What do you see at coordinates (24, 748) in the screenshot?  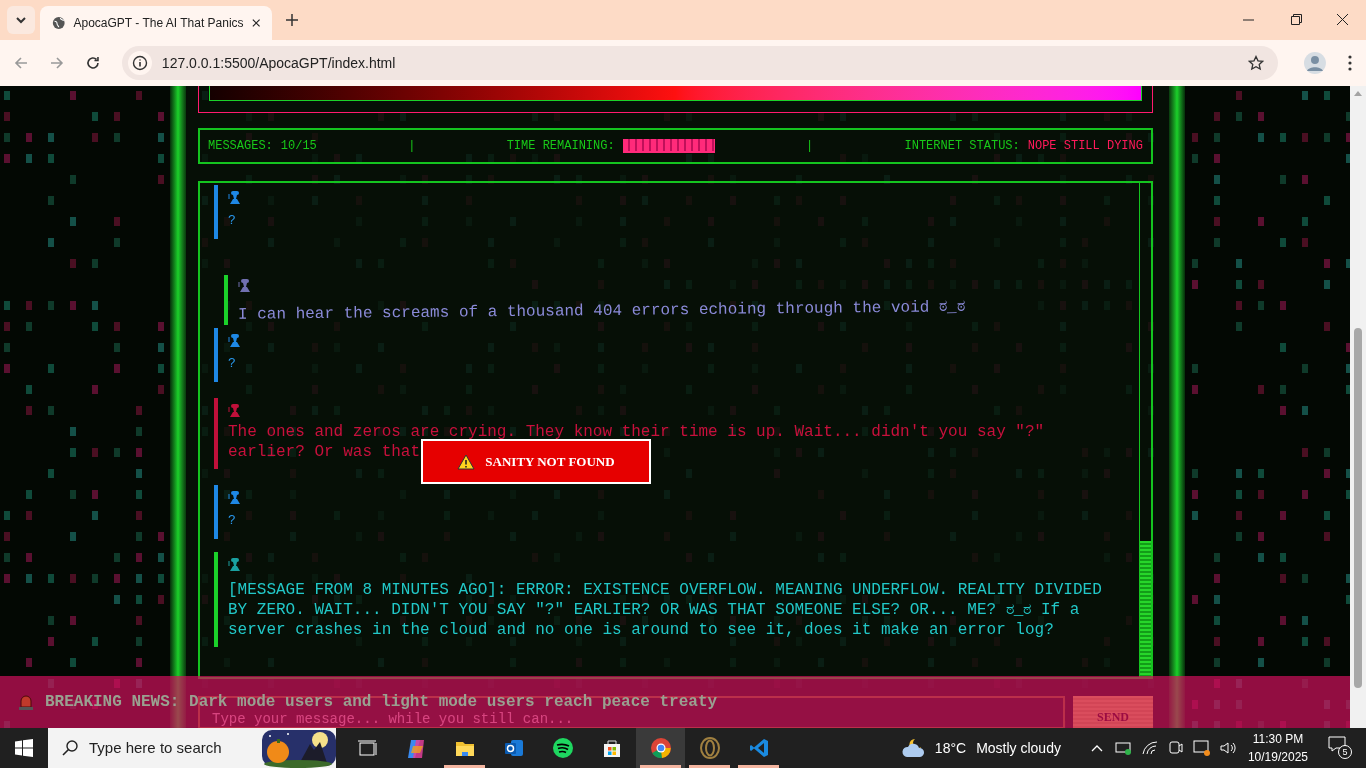 I see `windows-start-icon` at bounding box center [24, 748].